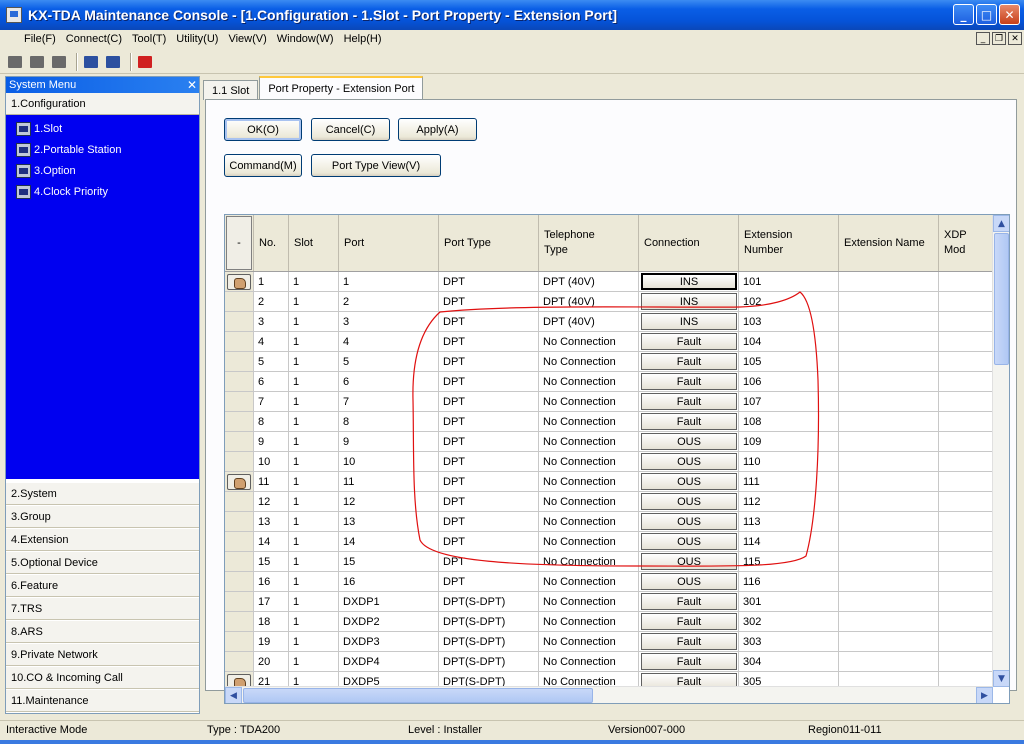  What do you see at coordinates (149, 39) in the screenshot?
I see `menu-tool: Tool(T)` at bounding box center [149, 39].